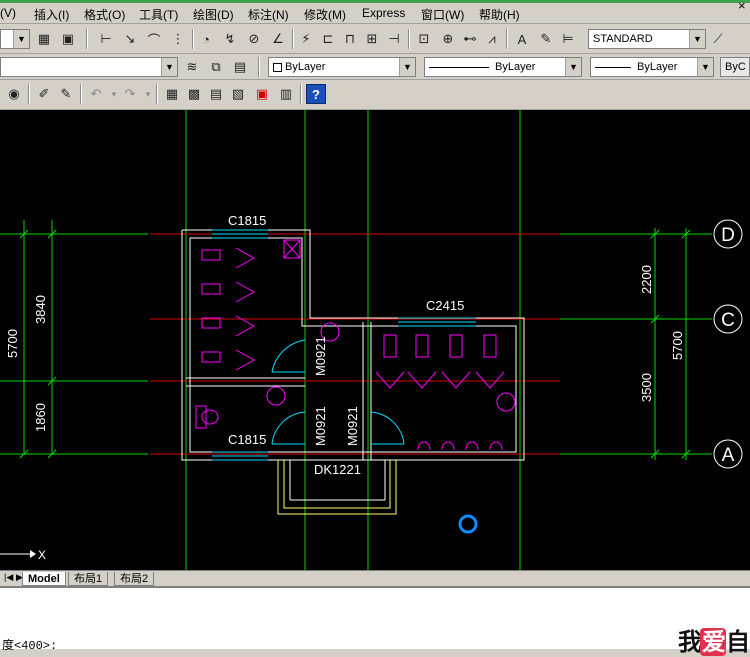 The image size is (750, 657). What do you see at coordinates (470, 39) in the screenshot?
I see `inspect-icon: ⊷` at bounding box center [470, 39].